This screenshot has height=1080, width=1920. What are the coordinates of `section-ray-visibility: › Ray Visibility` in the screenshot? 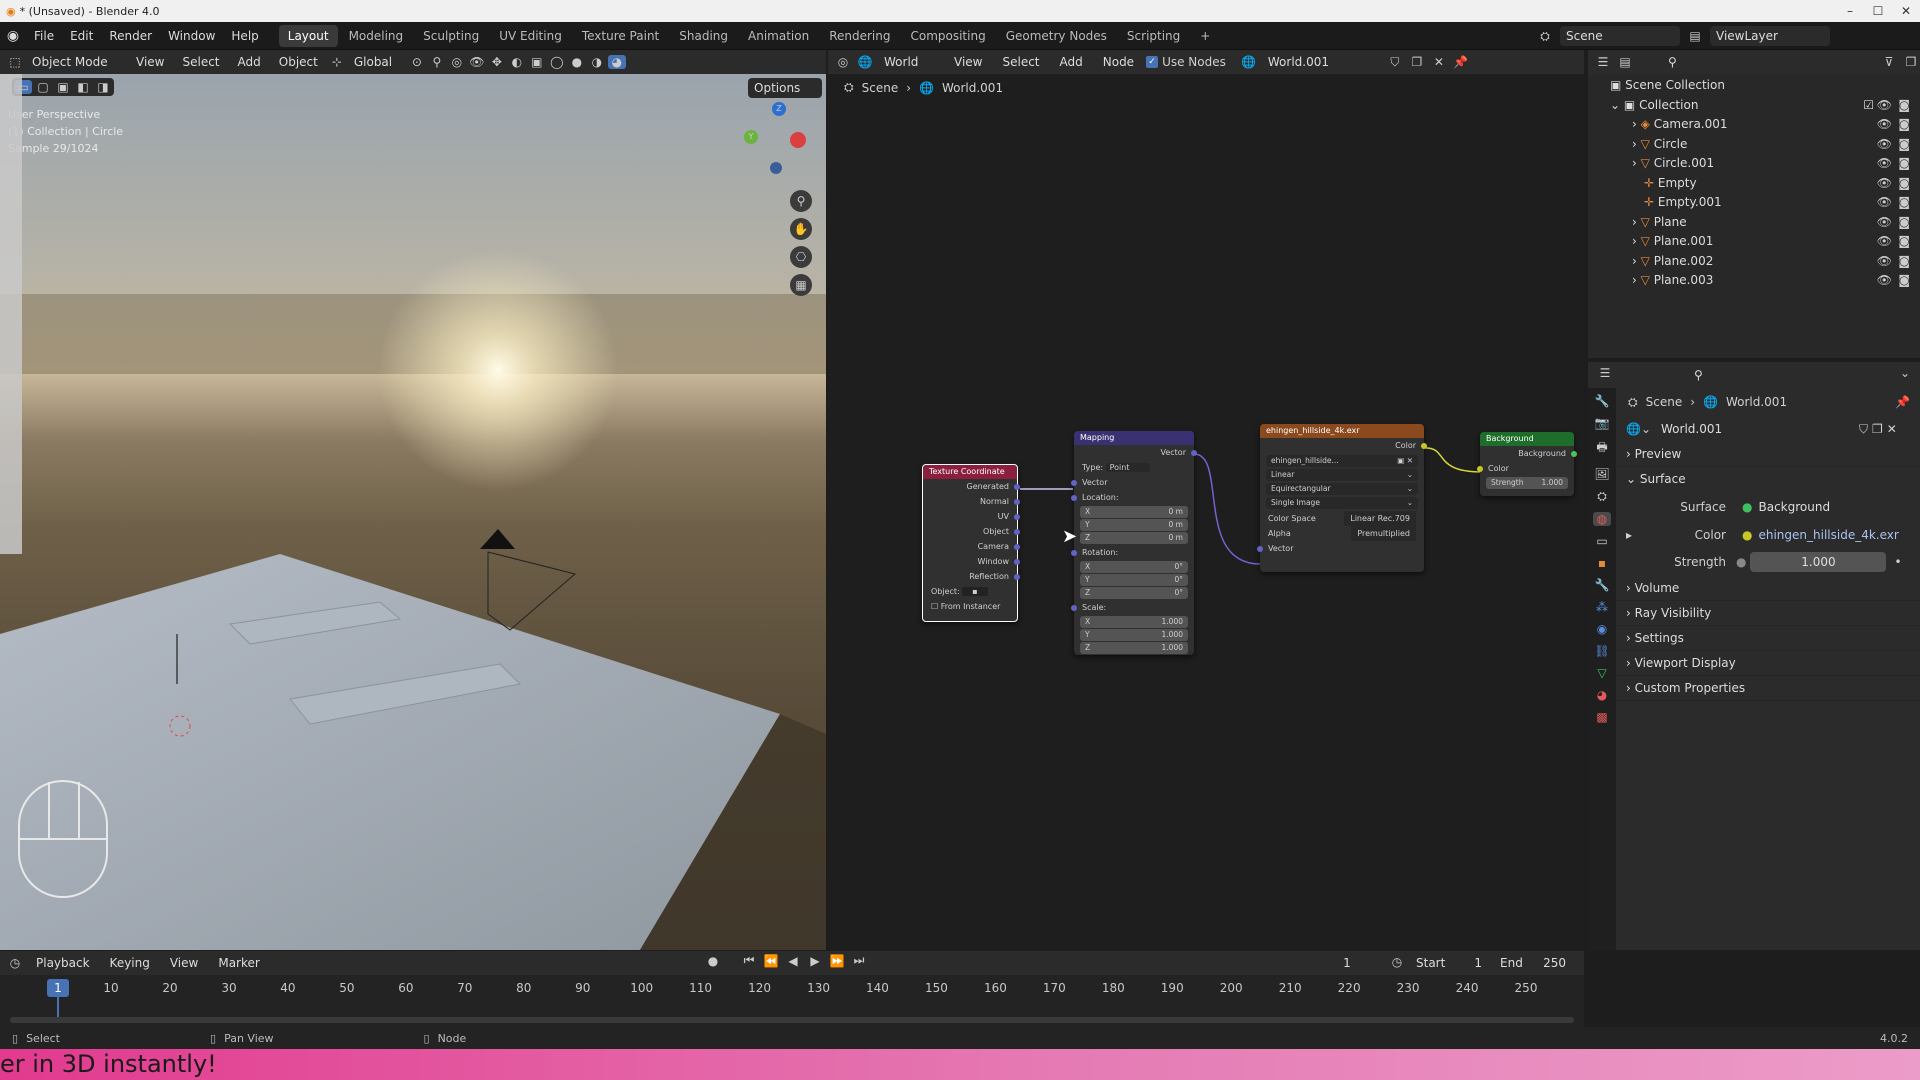 It's located at (1768, 613).